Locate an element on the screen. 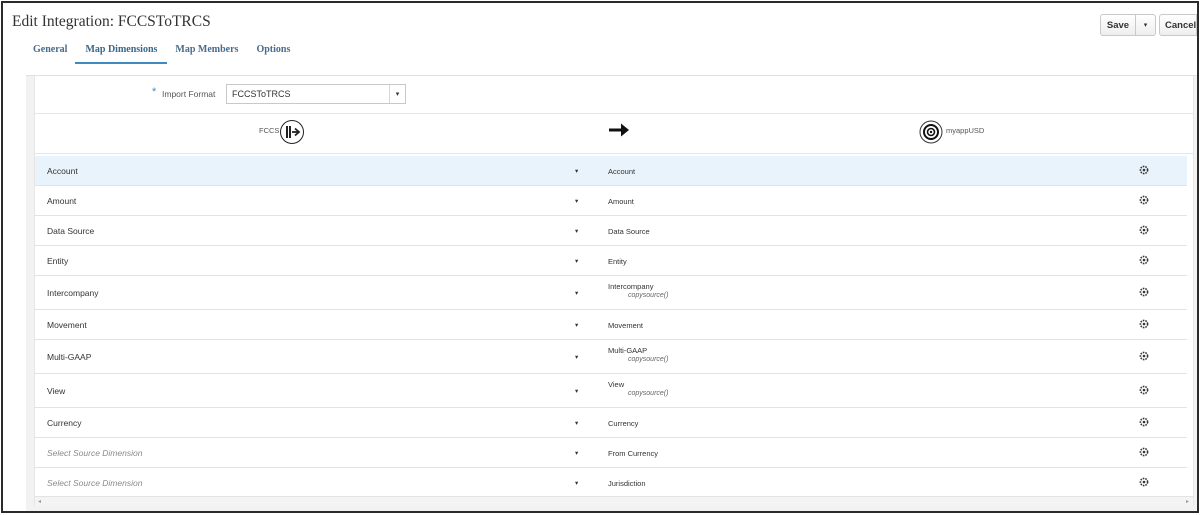  source-dimension: Movement is located at coordinates (67, 325).